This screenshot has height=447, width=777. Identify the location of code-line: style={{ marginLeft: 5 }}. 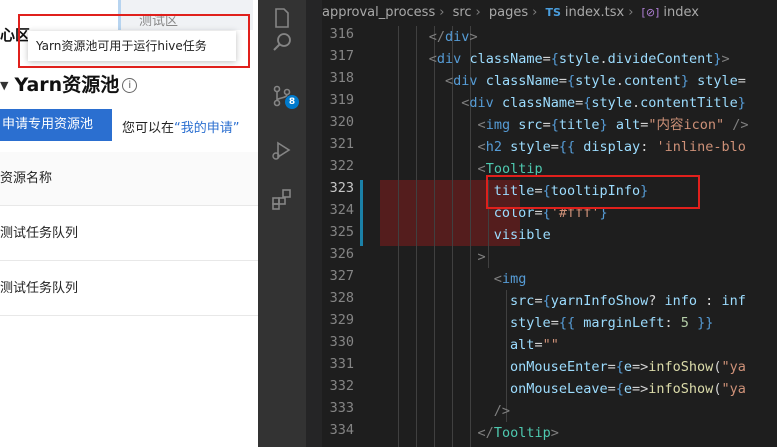
(612, 323).